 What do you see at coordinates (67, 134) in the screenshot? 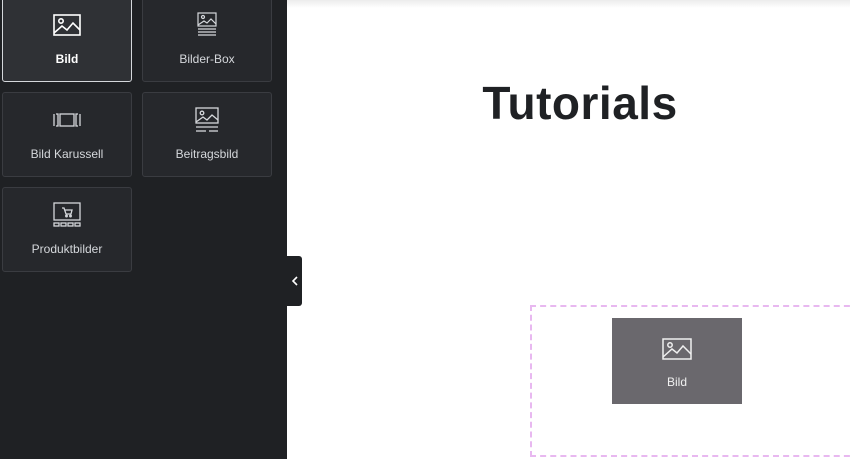
I see `widget-bild-karussell: Bild Karussell` at bounding box center [67, 134].